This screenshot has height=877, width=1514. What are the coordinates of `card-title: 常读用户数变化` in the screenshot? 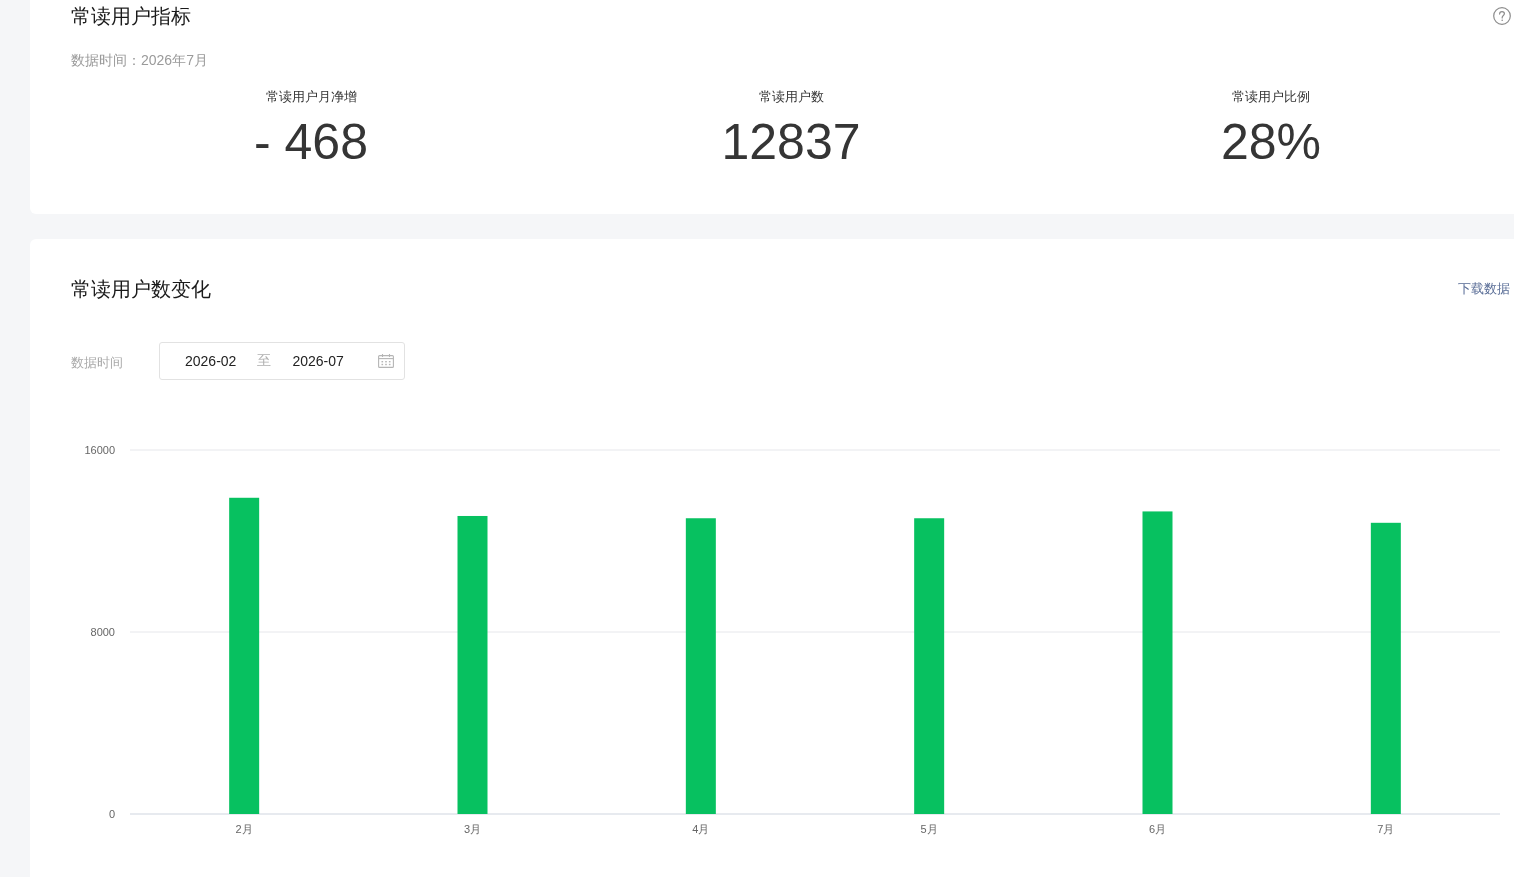 It's located at (141, 289).